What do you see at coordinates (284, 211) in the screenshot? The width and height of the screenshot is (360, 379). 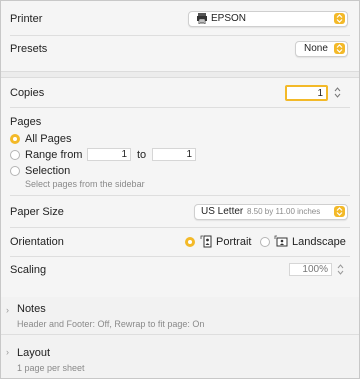 I see `paper-size-detail: 8.50 by 11.00 inches` at bounding box center [284, 211].